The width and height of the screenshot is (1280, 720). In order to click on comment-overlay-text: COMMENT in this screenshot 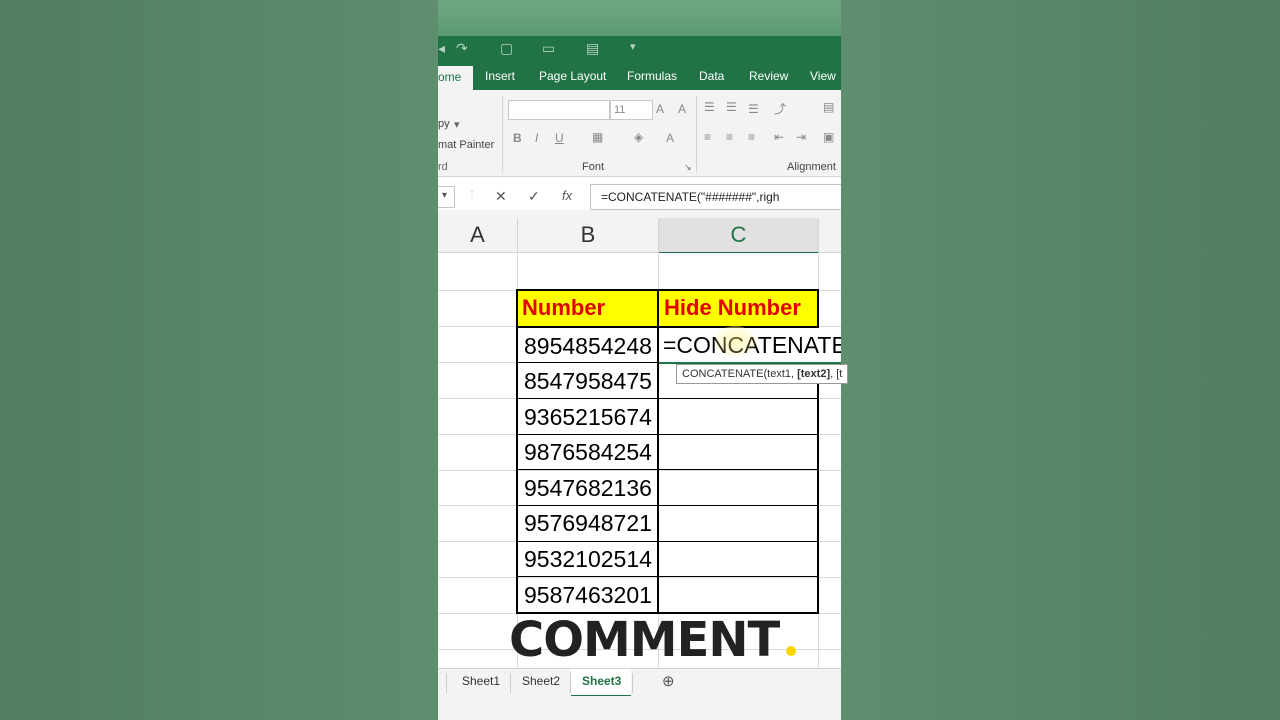, I will do `click(644, 640)`.